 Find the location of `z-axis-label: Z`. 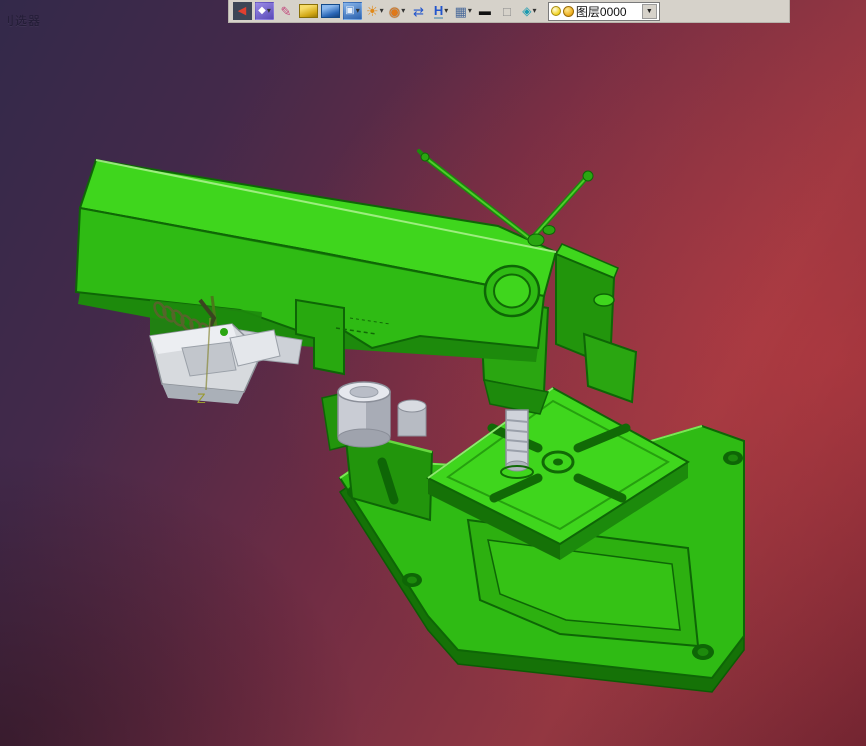

z-axis-label: Z is located at coordinates (201, 398).